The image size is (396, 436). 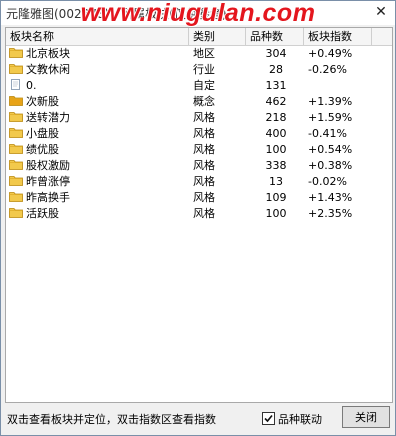 What do you see at coordinates (111, 419) in the screenshot?
I see `hint-text: 双击查看板块并定位，双击指数区查看指数` at bounding box center [111, 419].